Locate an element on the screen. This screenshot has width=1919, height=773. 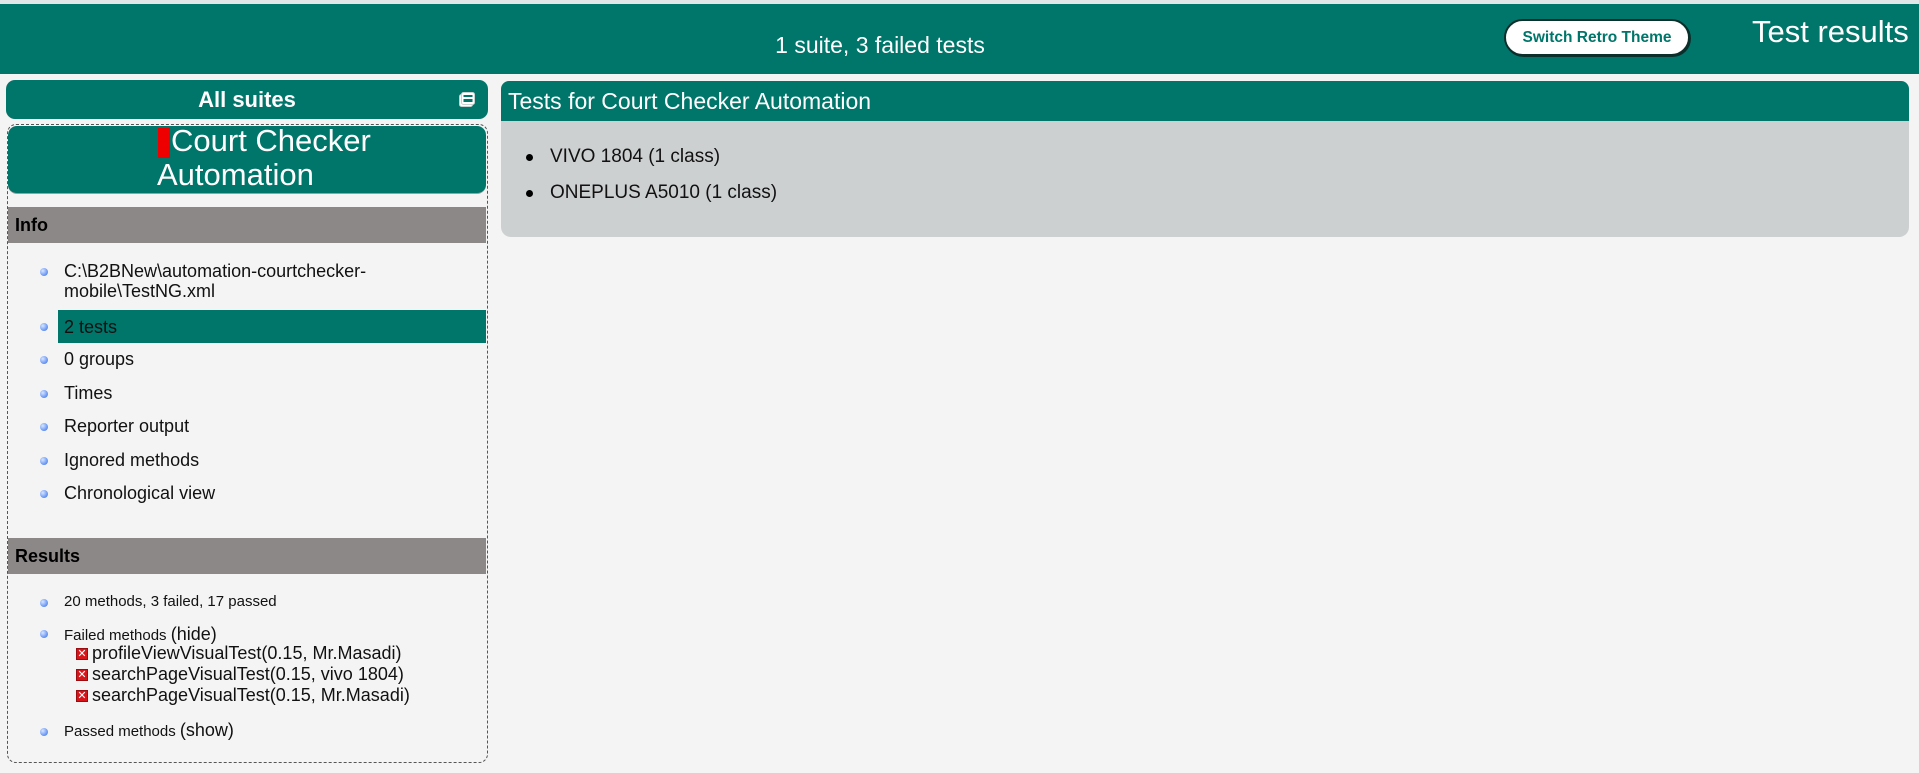
failed-method-name: profileViewVisualTest(0.15, Mr.Masadi) is located at coordinates (246, 653).